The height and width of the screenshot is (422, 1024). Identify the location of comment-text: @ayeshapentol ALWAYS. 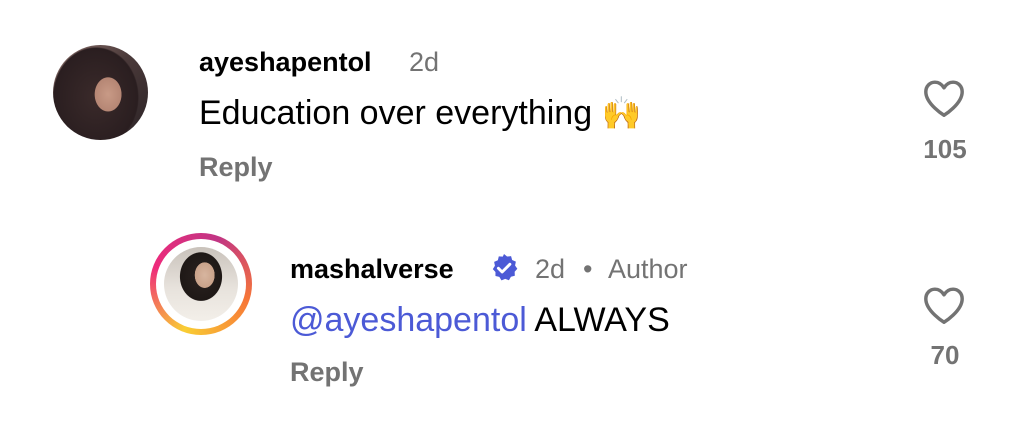
(480, 320).